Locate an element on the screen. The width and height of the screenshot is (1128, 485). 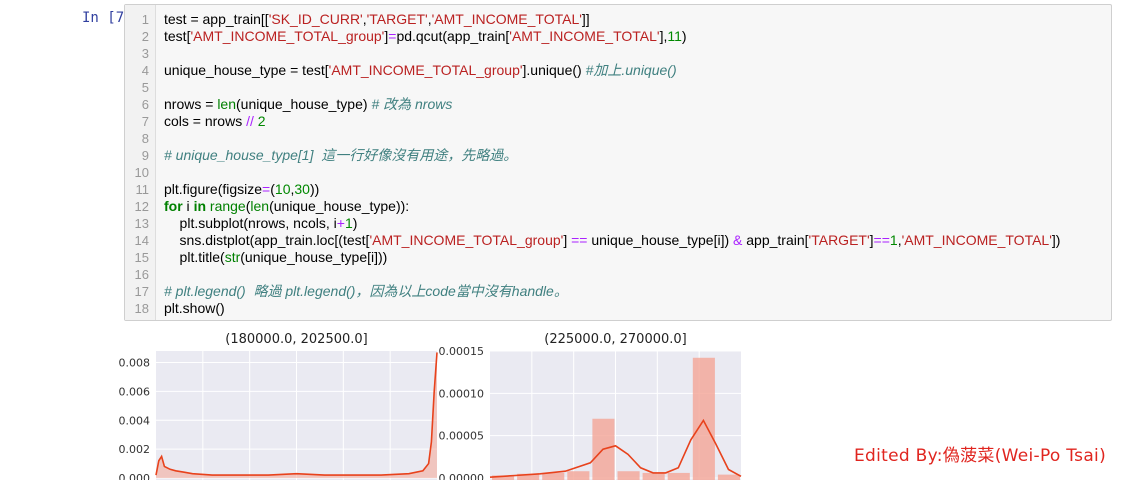
code-token: test[ is located at coordinates (177, 36).